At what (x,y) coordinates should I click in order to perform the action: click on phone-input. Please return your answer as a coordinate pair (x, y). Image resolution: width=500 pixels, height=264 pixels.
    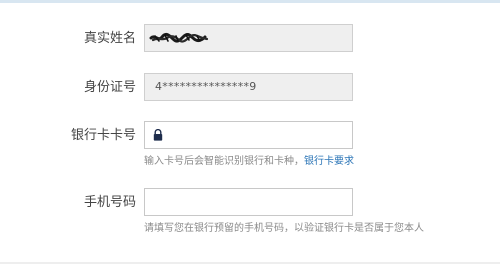
    Looking at the image, I should click on (248, 202).